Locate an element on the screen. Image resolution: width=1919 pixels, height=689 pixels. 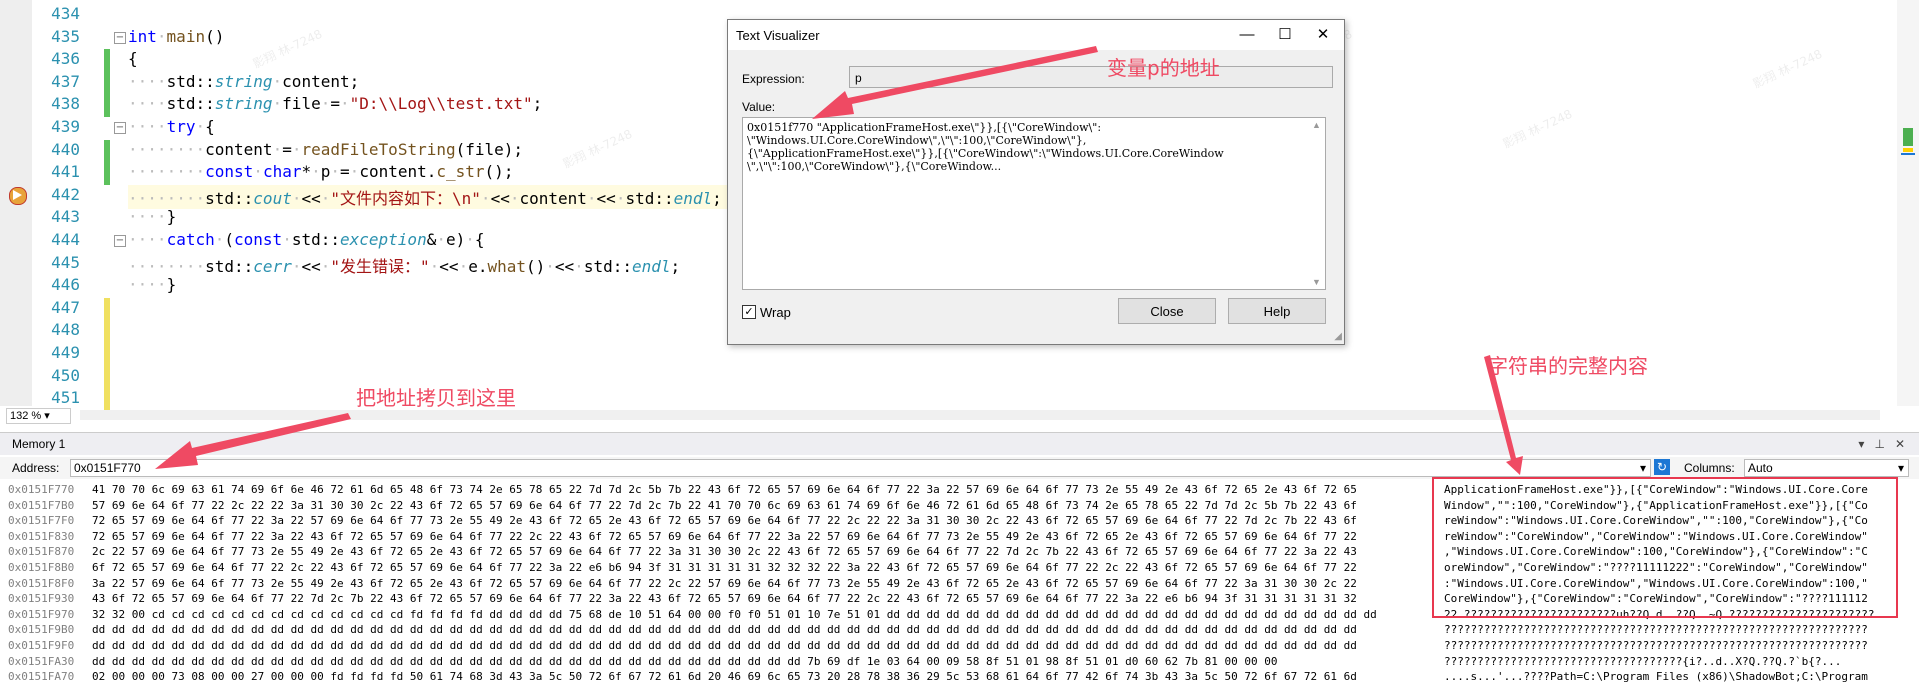
code-line: ····try·{ is located at coordinates (171, 126).